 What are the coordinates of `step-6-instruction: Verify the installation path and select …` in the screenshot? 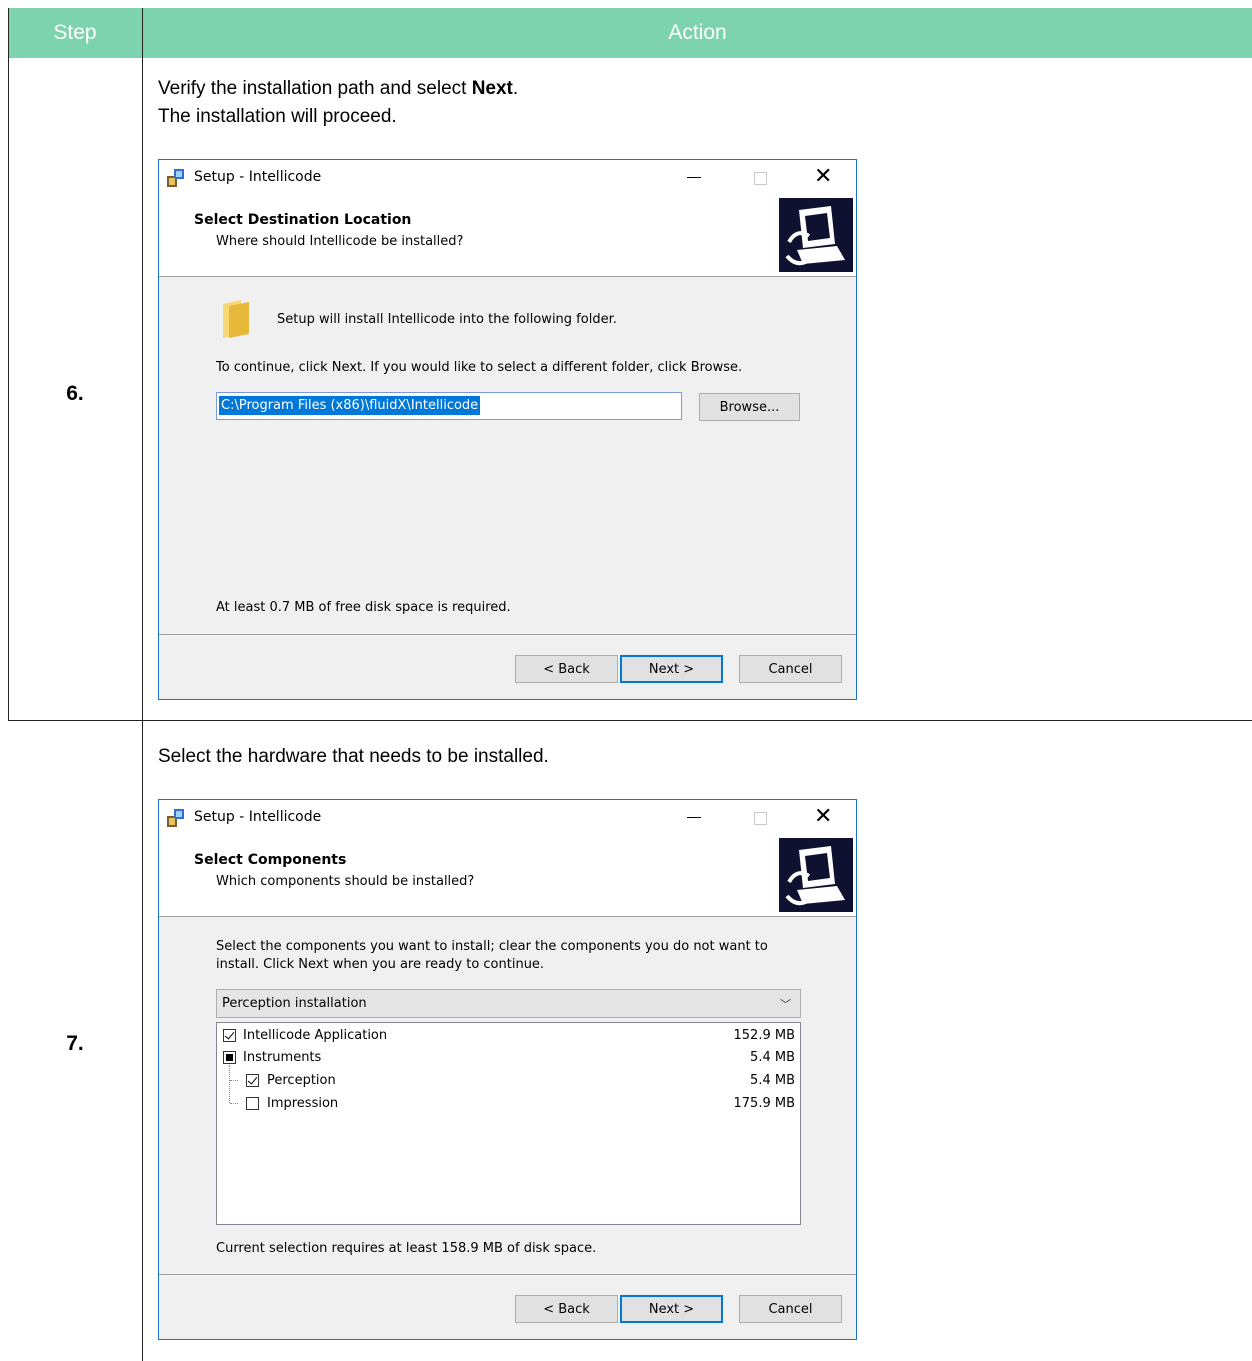 It's located at (338, 103).